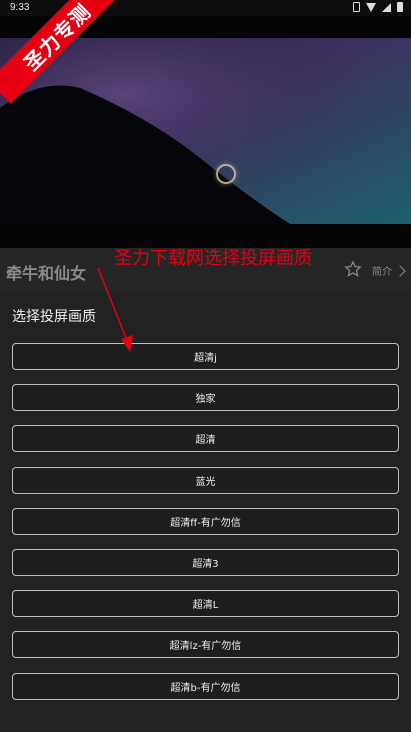  What do you see at coordinates (205, 521) in the screenshot?
I see `quality-option-button: 超清ff-有广勿信` at bounding box center [205, 521].